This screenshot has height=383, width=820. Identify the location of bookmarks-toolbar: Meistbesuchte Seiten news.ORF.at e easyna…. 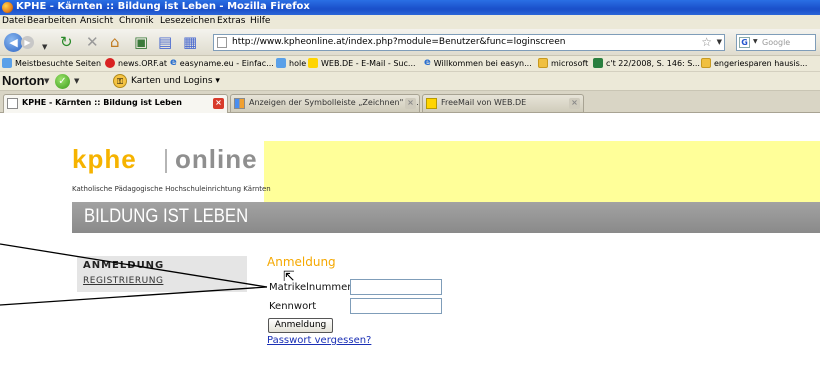
(410, 64).